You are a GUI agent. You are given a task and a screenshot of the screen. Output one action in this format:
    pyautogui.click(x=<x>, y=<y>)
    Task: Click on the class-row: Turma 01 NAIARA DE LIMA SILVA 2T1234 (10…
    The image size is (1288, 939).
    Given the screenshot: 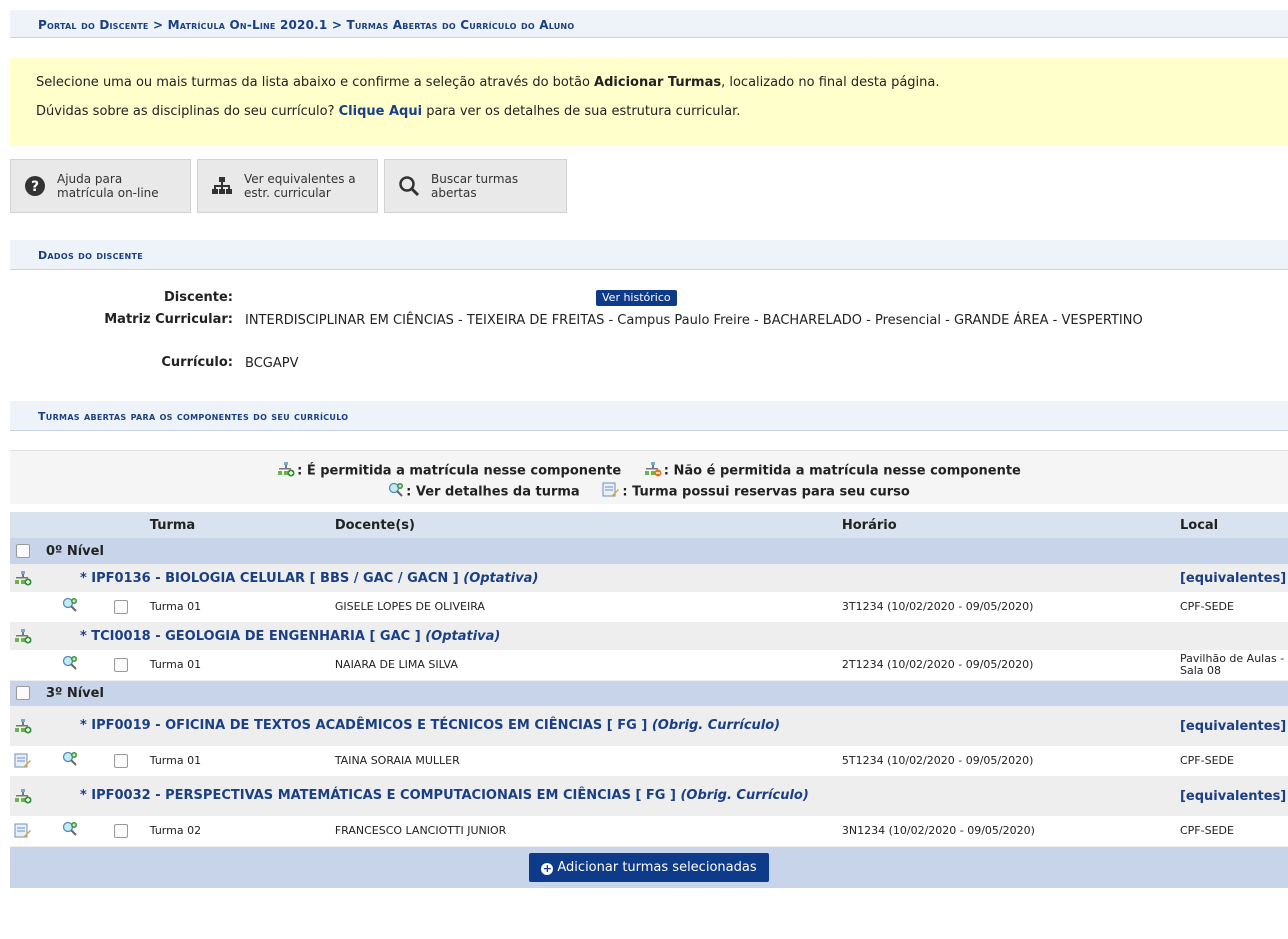 What is the action you would take?
    pyautogui.click(x=649, y=665)
    